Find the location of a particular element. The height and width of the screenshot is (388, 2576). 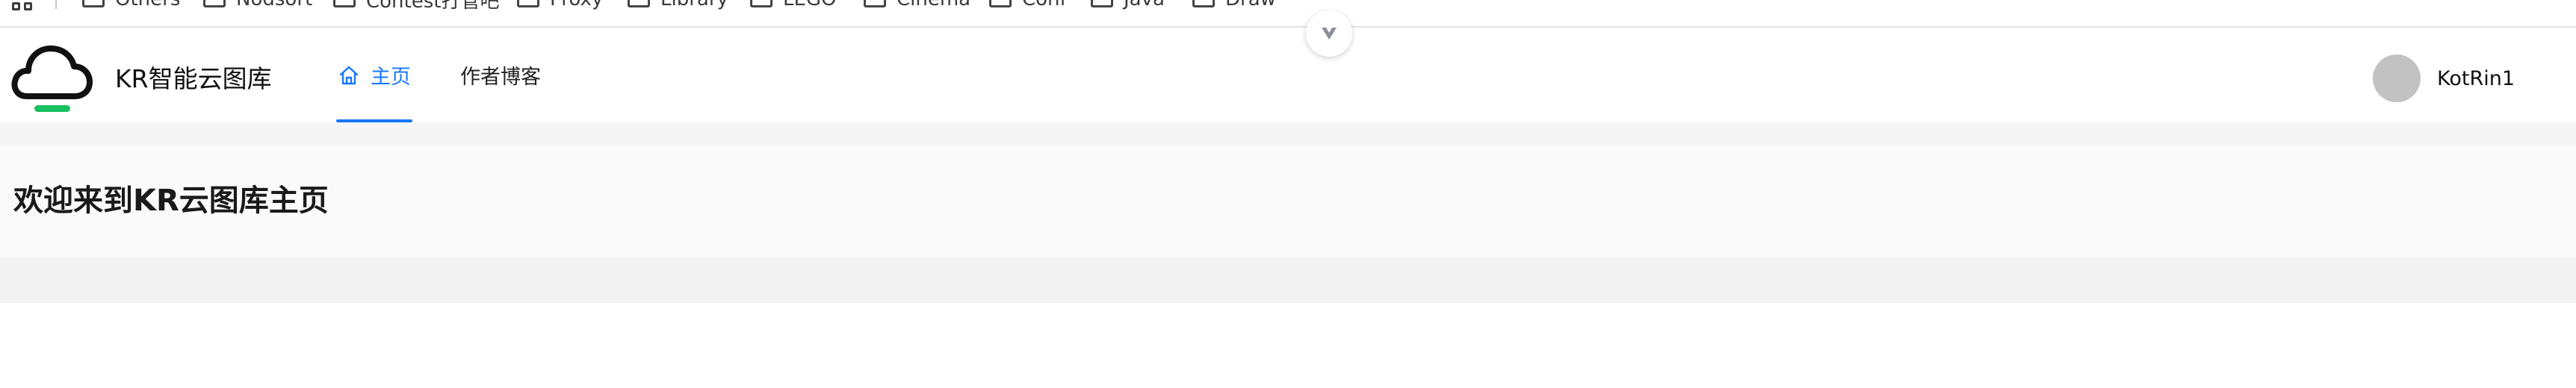

bookmark-java: Java is located at coordinates (1128, 5).